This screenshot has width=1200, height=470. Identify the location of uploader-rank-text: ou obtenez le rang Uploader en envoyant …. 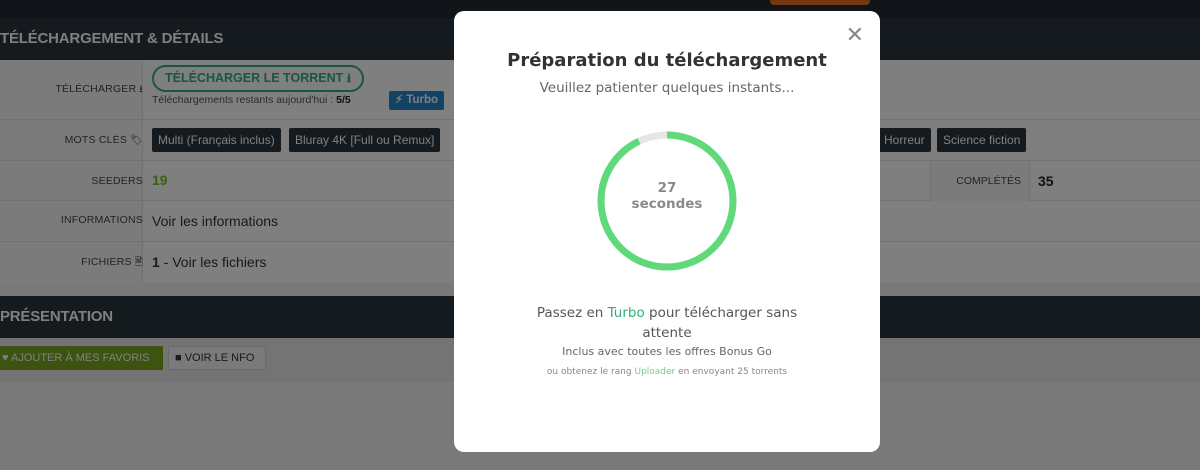
(667, 372).